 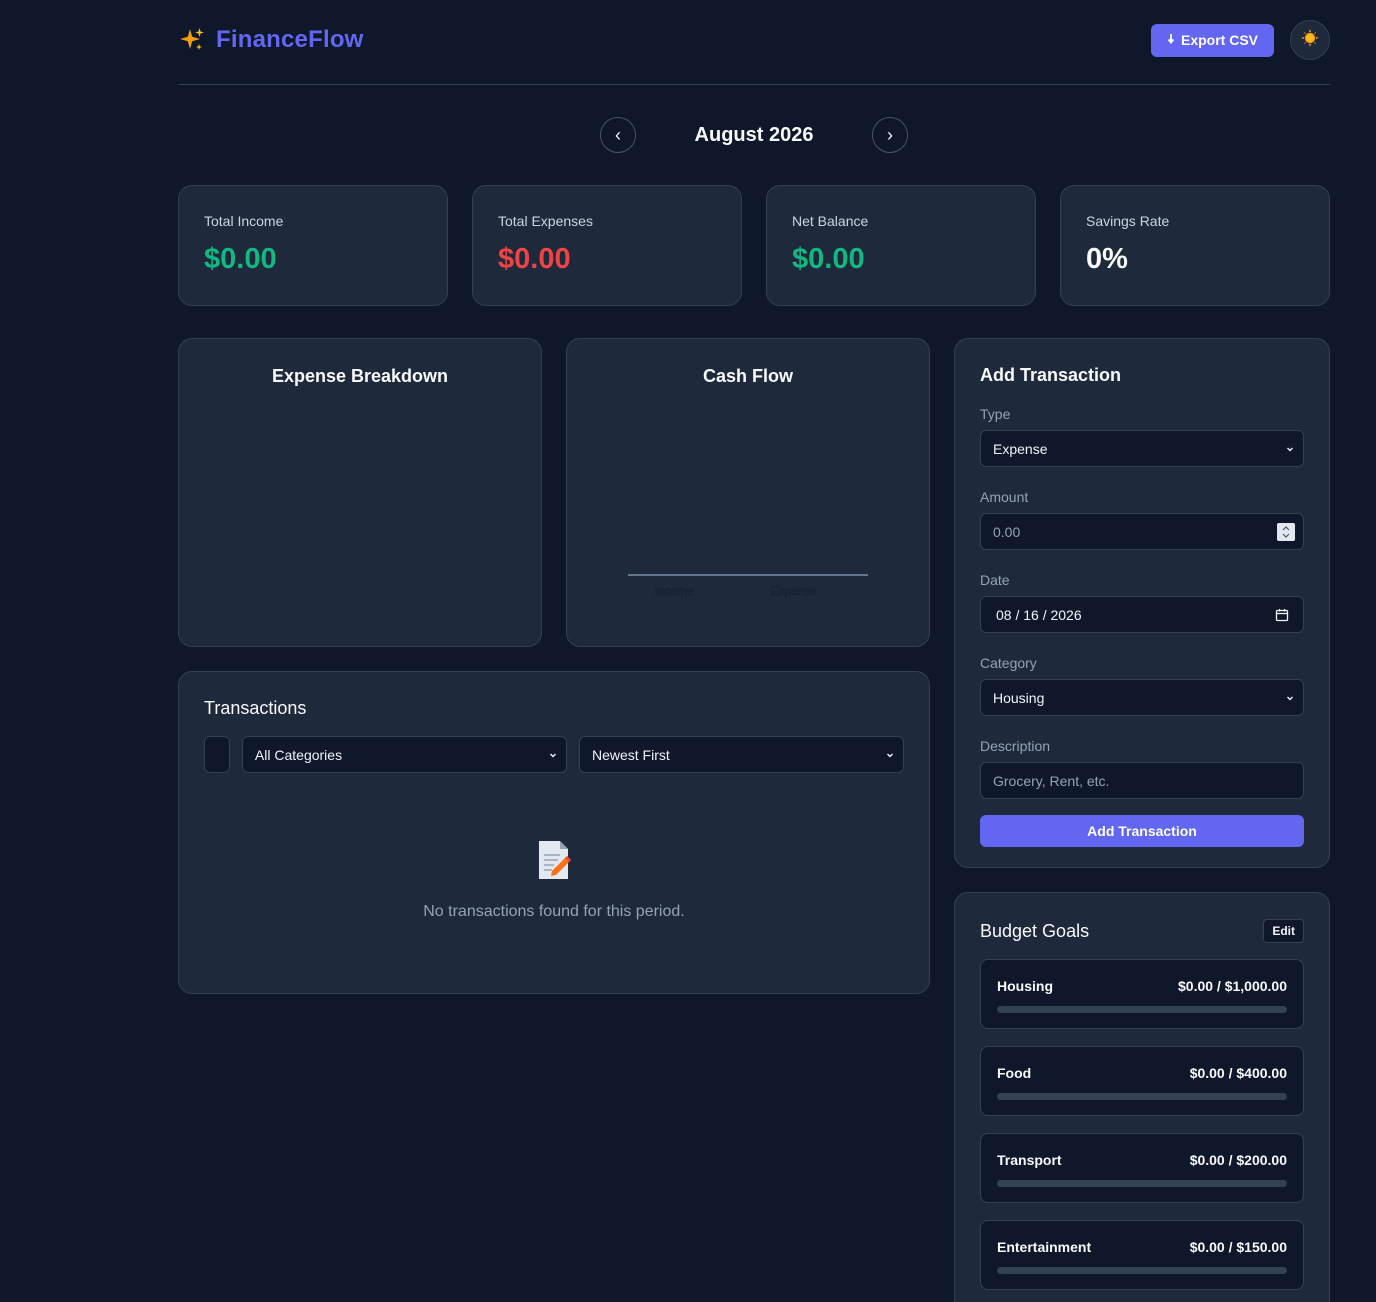 What do you see at coordinates (1142, 697) in the screenshot?
I see `category-select: Housing` at bounding box center [1142, 697].